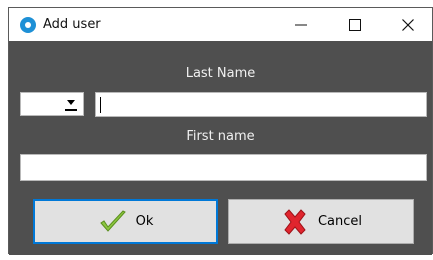  Describe the element at coordinates (220, 24) in the screenshot. I see `title-bar: Add user` at that location.